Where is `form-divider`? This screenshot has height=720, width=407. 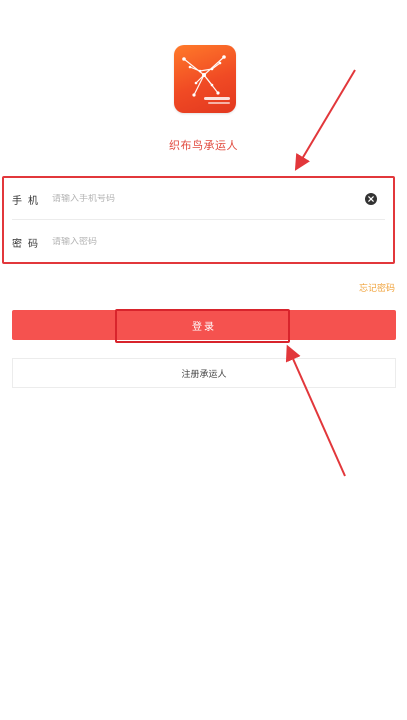 form-divider is located at coordinates (198, 219).